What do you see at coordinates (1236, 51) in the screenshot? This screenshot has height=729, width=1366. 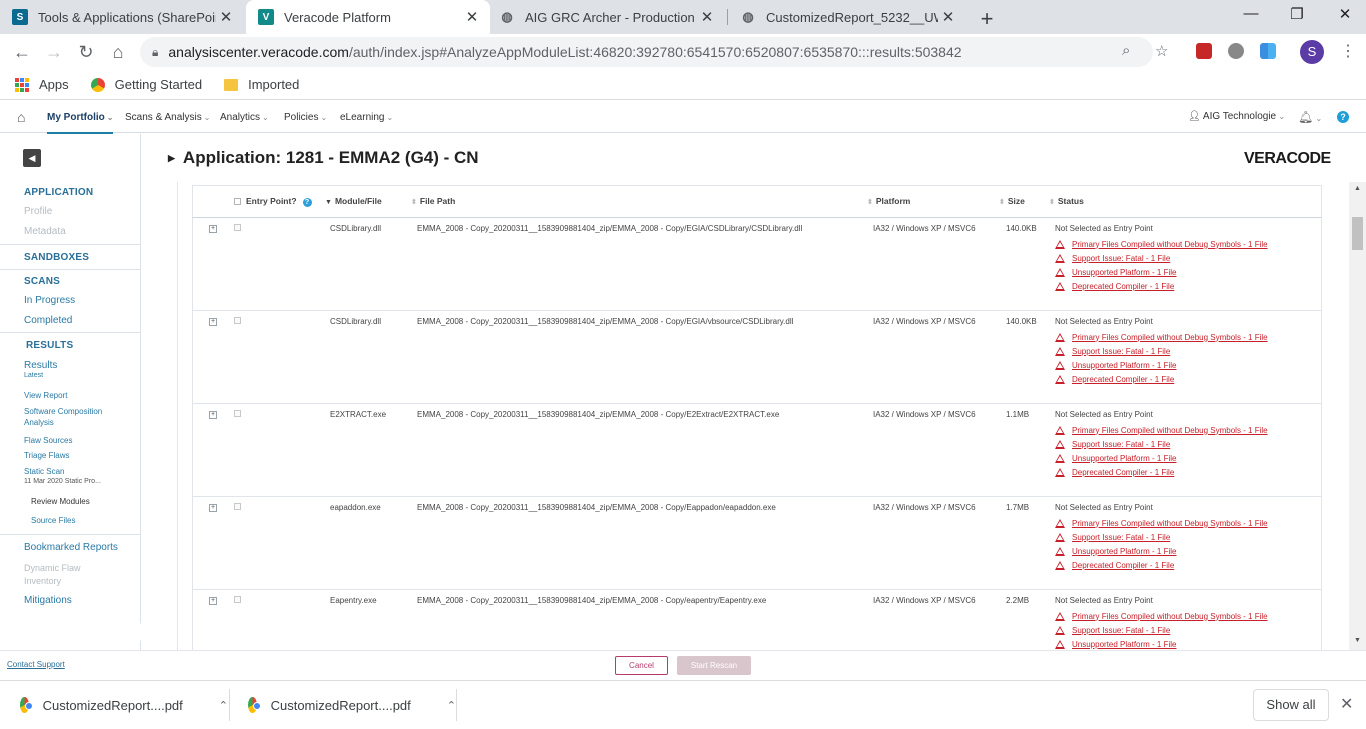 I see `extension-icon` at bounding box center [1236, 51].